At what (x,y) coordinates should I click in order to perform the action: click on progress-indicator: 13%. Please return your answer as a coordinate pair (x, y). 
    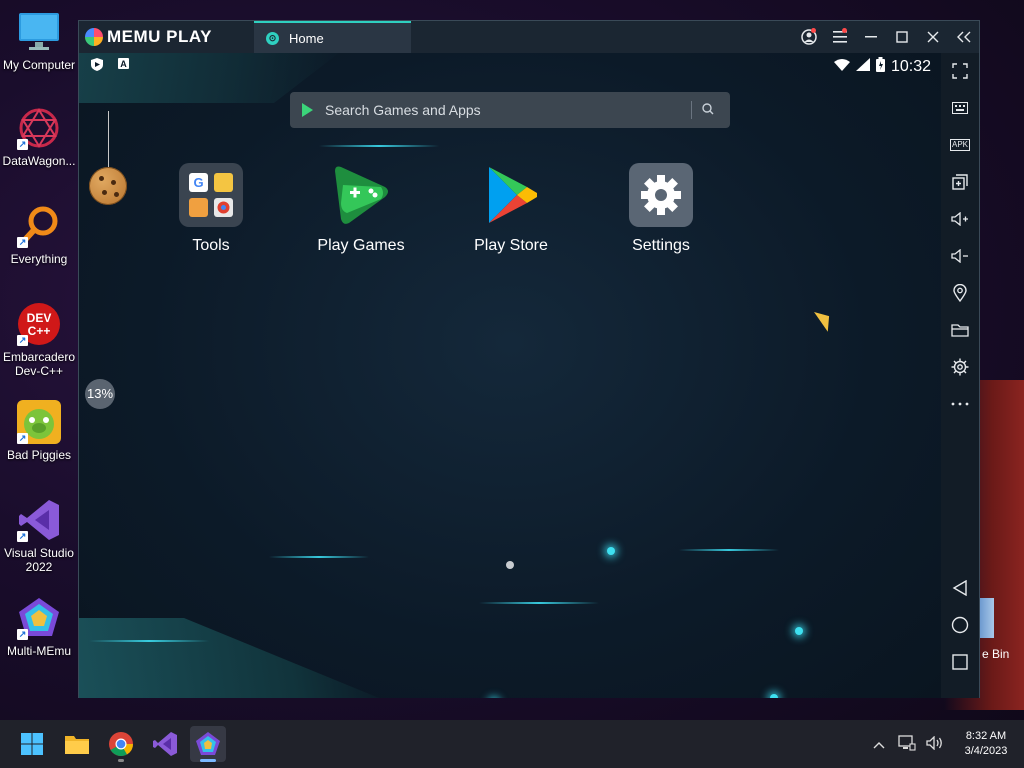
    Looking at the image, I should click on (100, 394).